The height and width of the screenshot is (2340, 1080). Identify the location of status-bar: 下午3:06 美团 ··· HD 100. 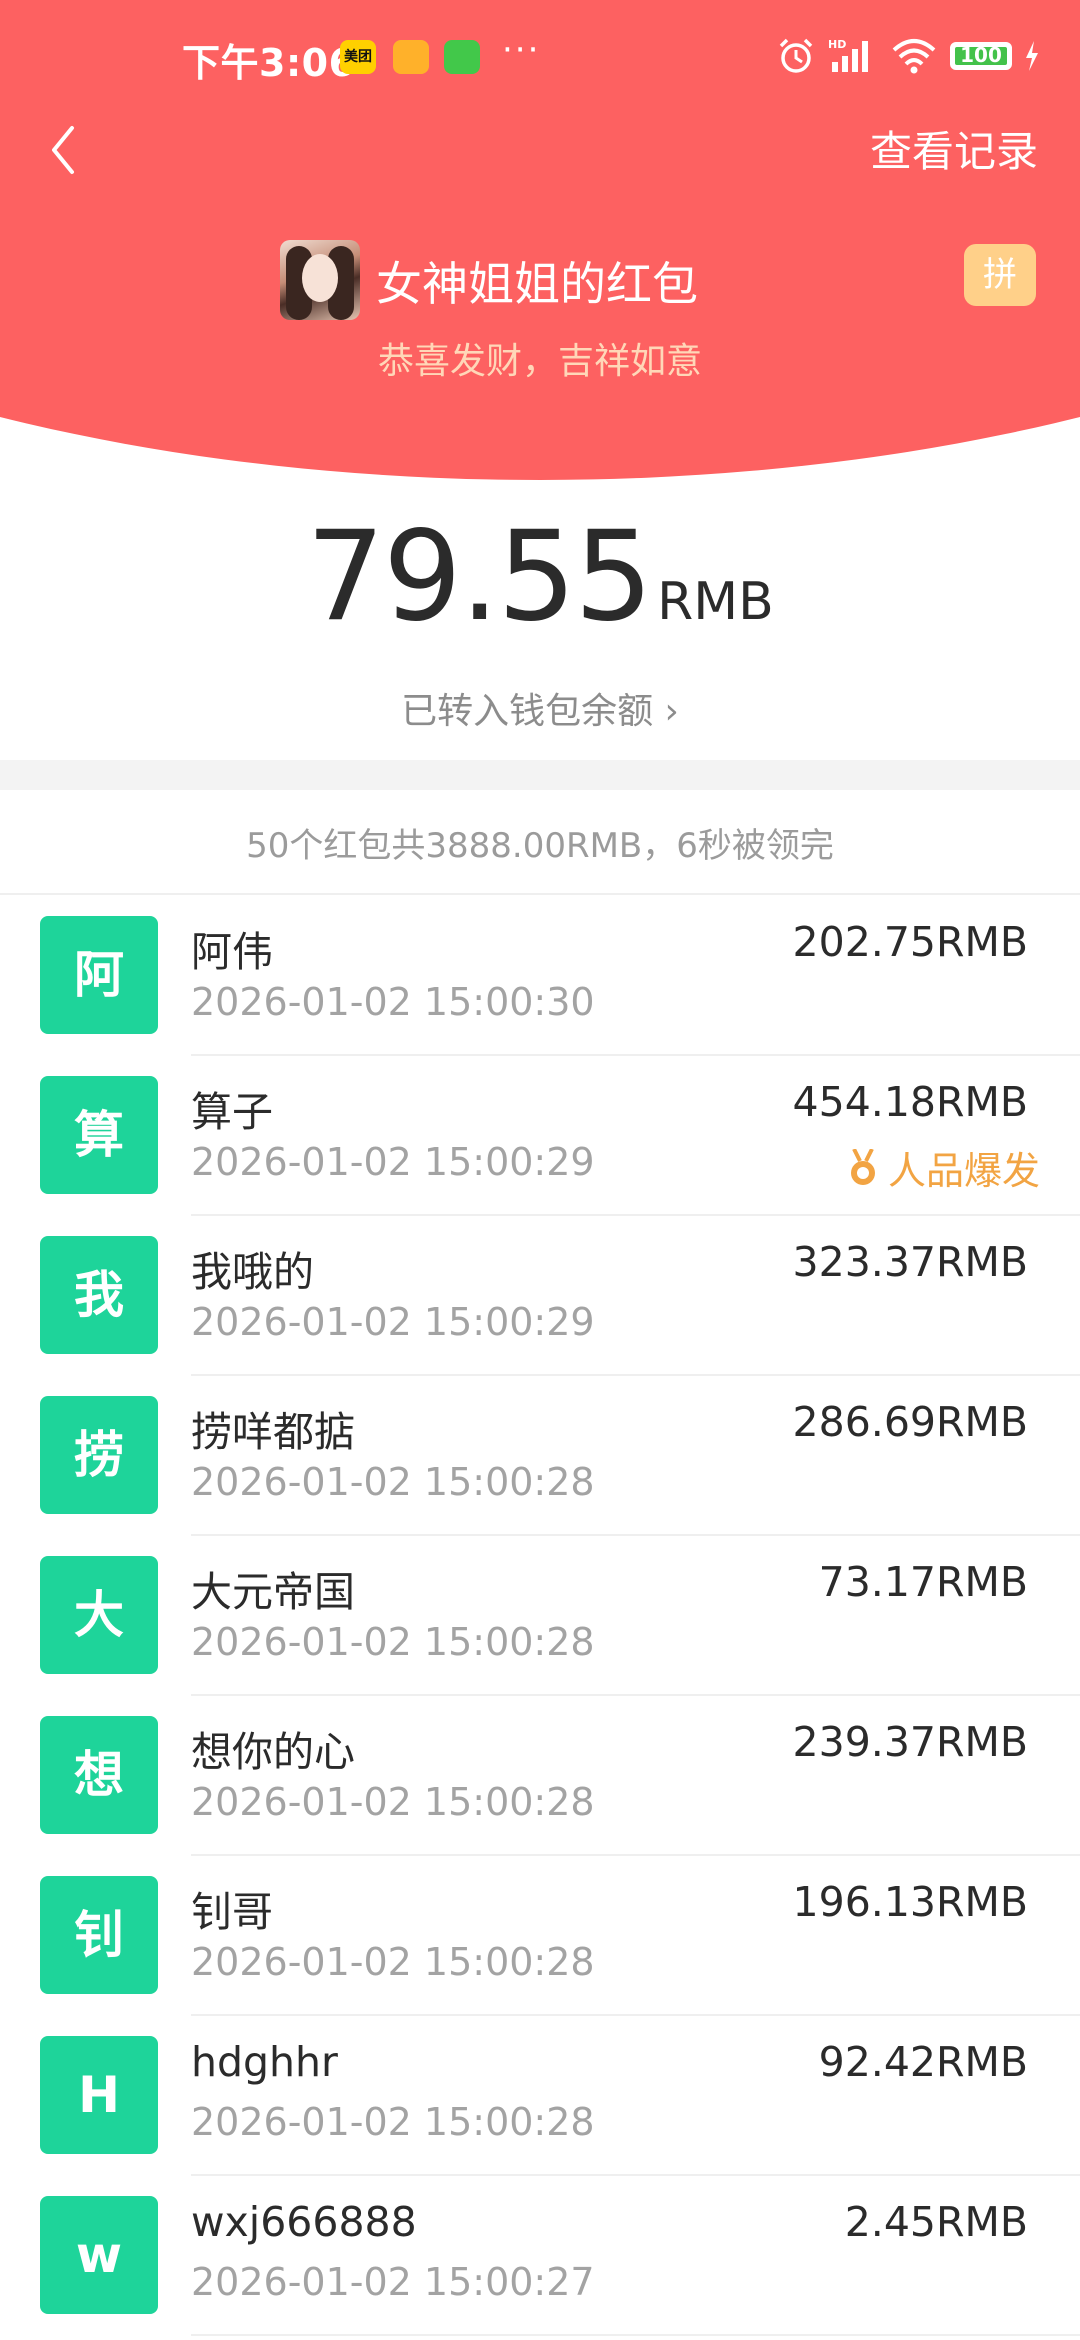
(540, 60).